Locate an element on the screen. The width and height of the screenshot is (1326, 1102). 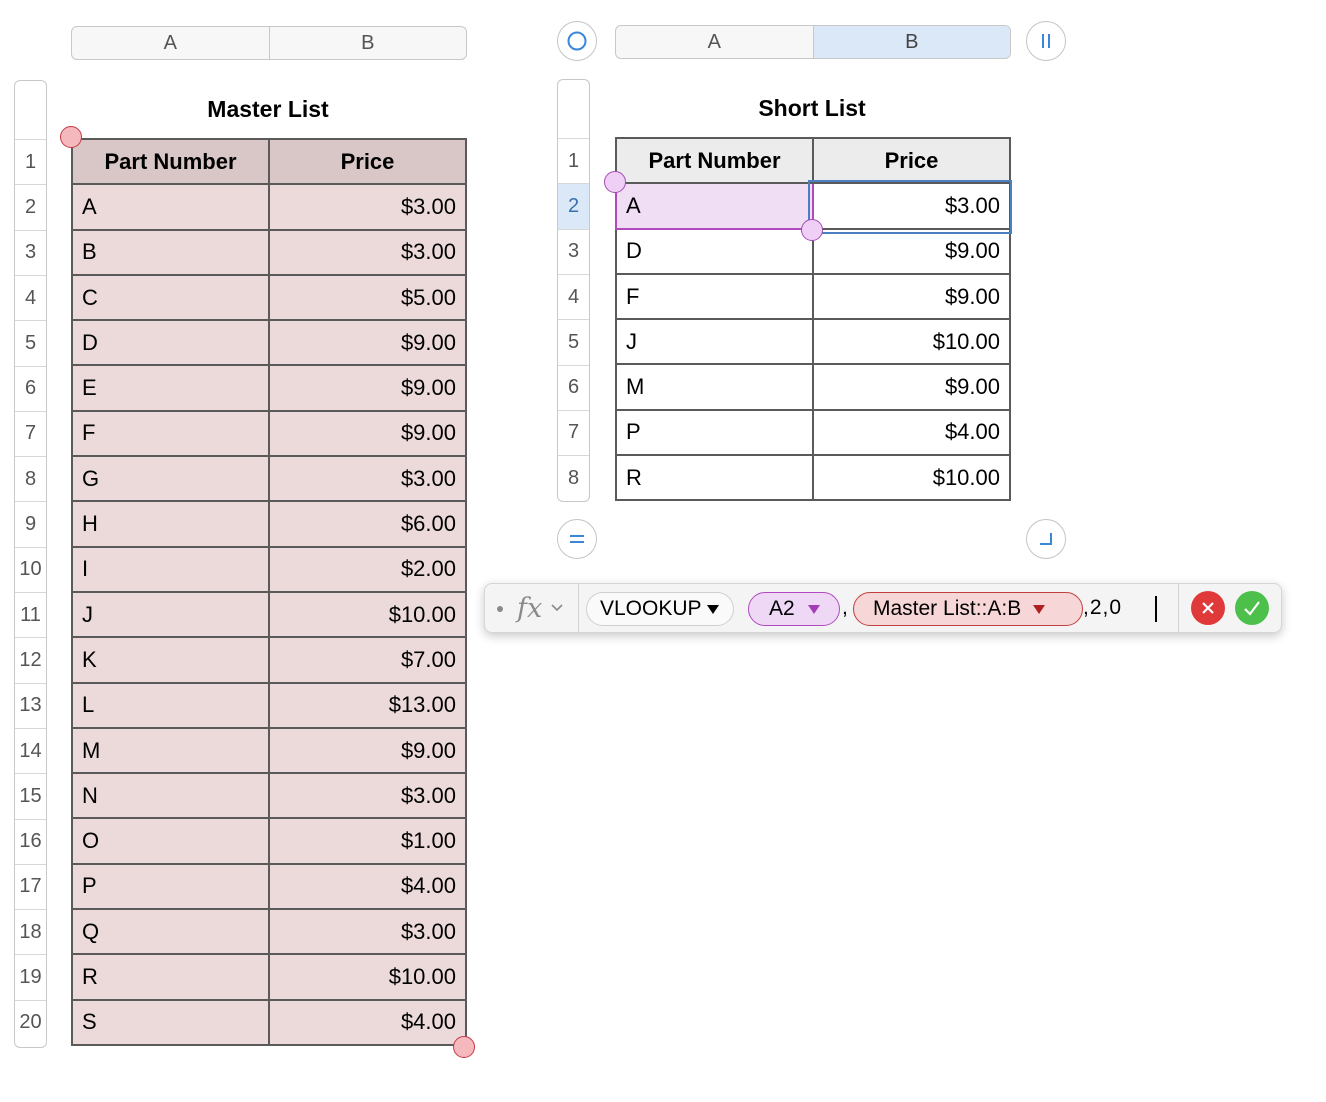
price-cell: $1.00 is located at coordinates (367, 841).